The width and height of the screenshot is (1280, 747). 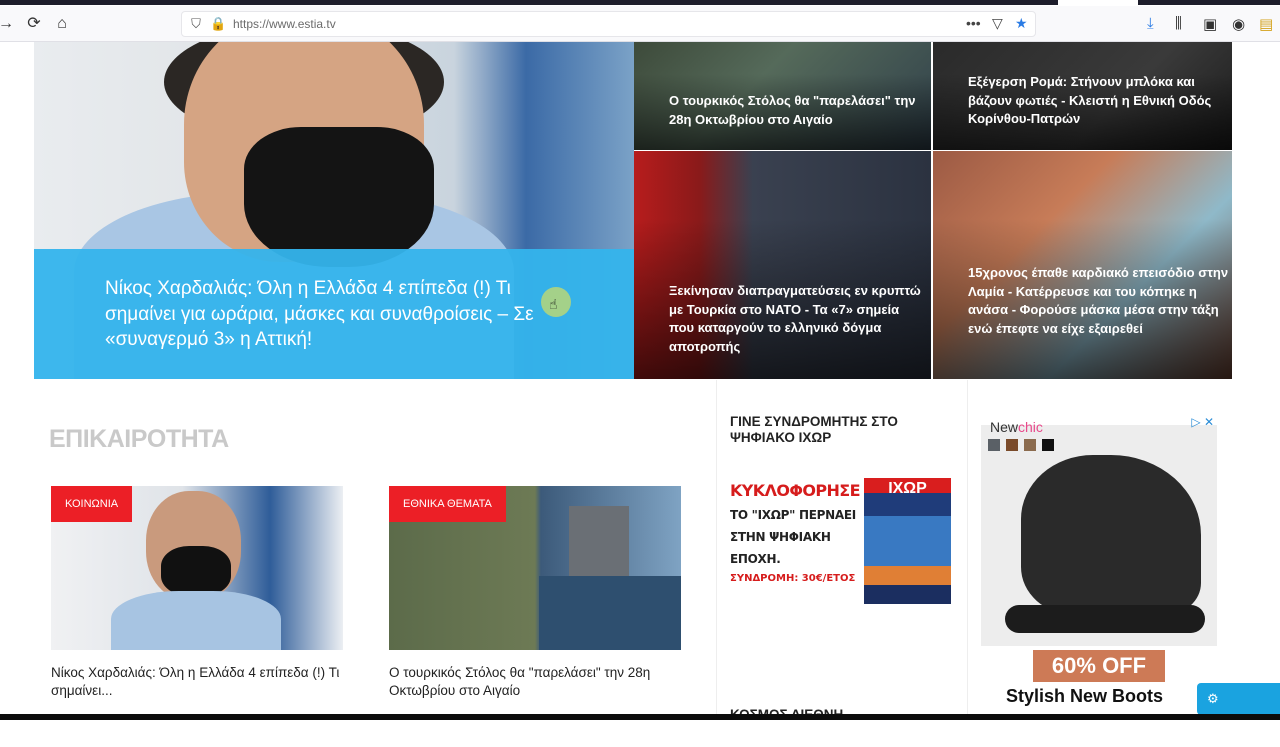 I want to click on back-icon: →, so click(x=8, y=24).